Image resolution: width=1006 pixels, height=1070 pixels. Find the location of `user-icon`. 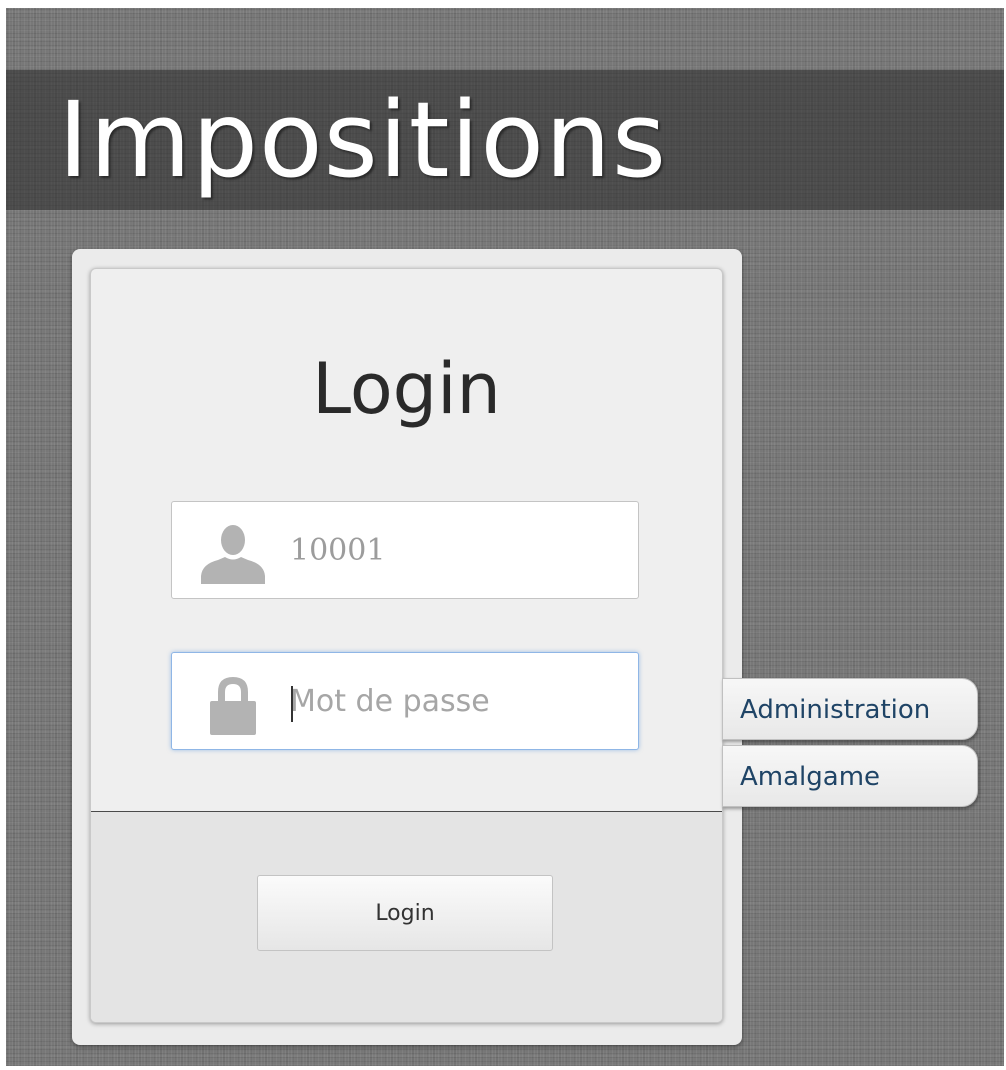

user-icon is located at coordinates (233, 554).